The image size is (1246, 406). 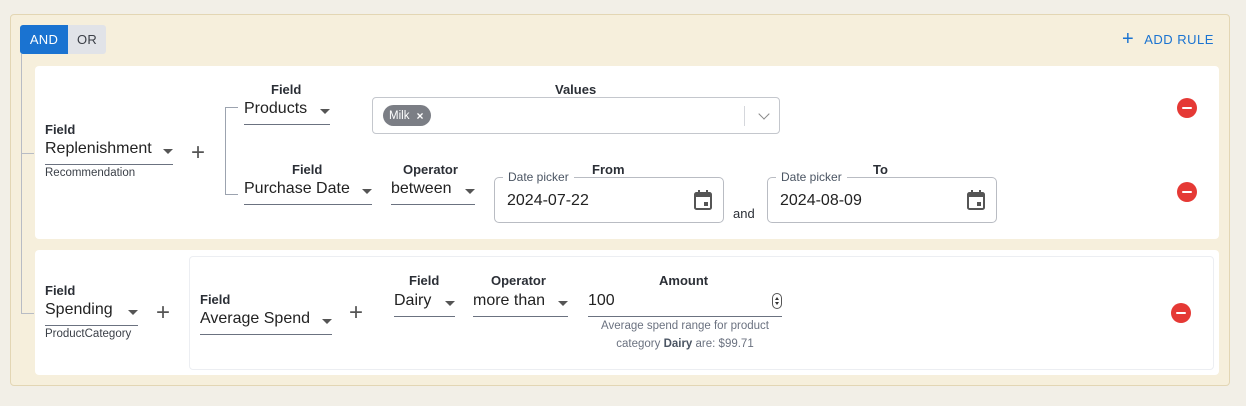 What do you see at coordinates (509, 300) in the screenshot?
I see `spend-operator-value: more than` at bounding box center [509, 300].